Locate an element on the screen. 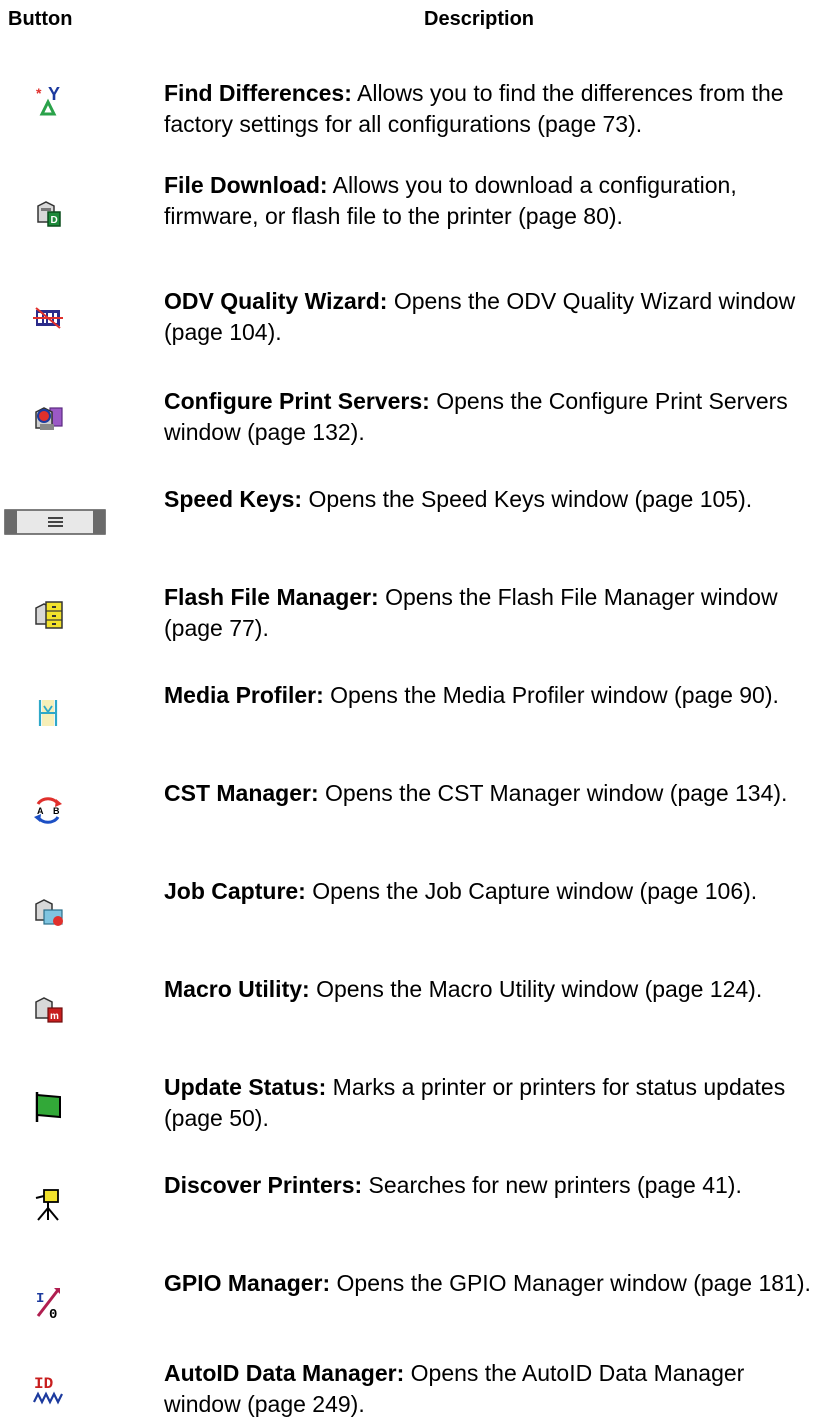 Image resolution: width=828 pixels, height=1420 pixels. row-title: Discover Printers: is located at coordinates (263, 1185).